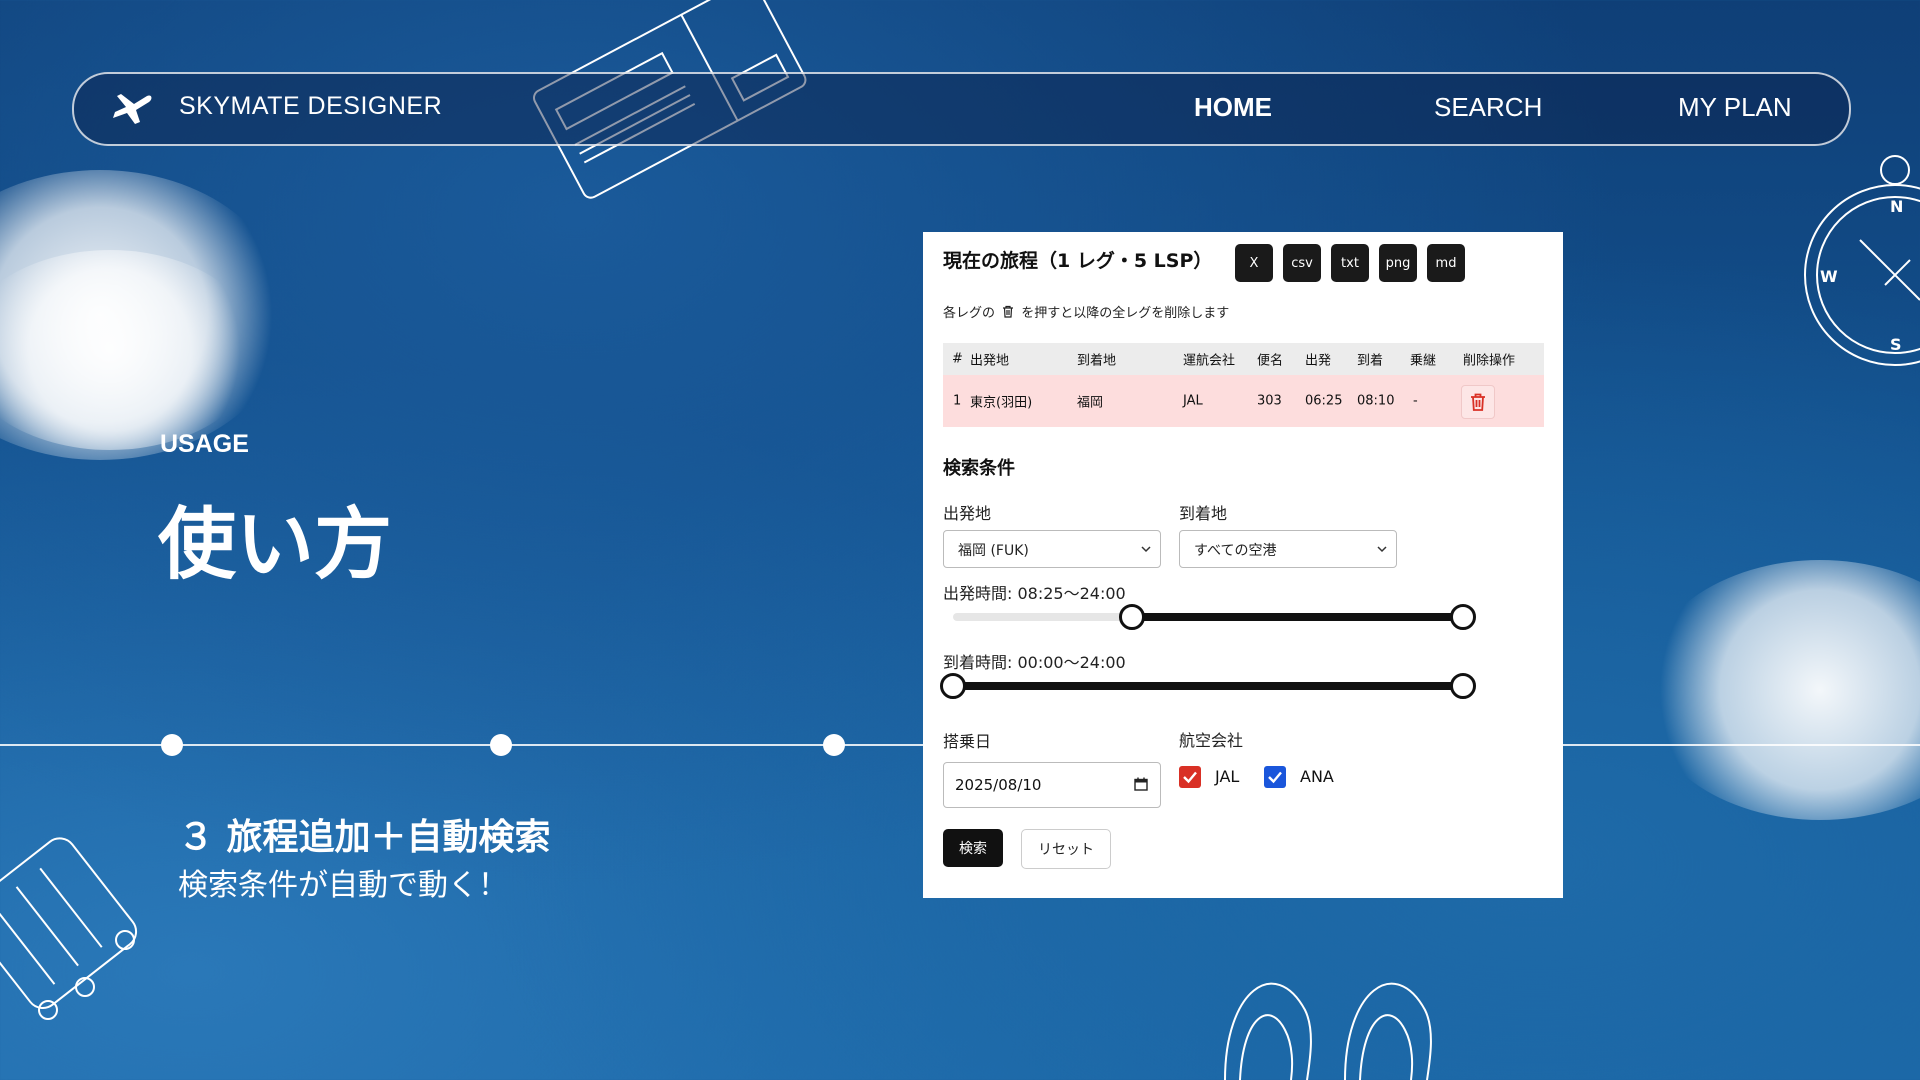  Describe the element at coordinates (1052, 549) in the screenshot. I see `origin-select: 福岡 (FUK)` at that location.